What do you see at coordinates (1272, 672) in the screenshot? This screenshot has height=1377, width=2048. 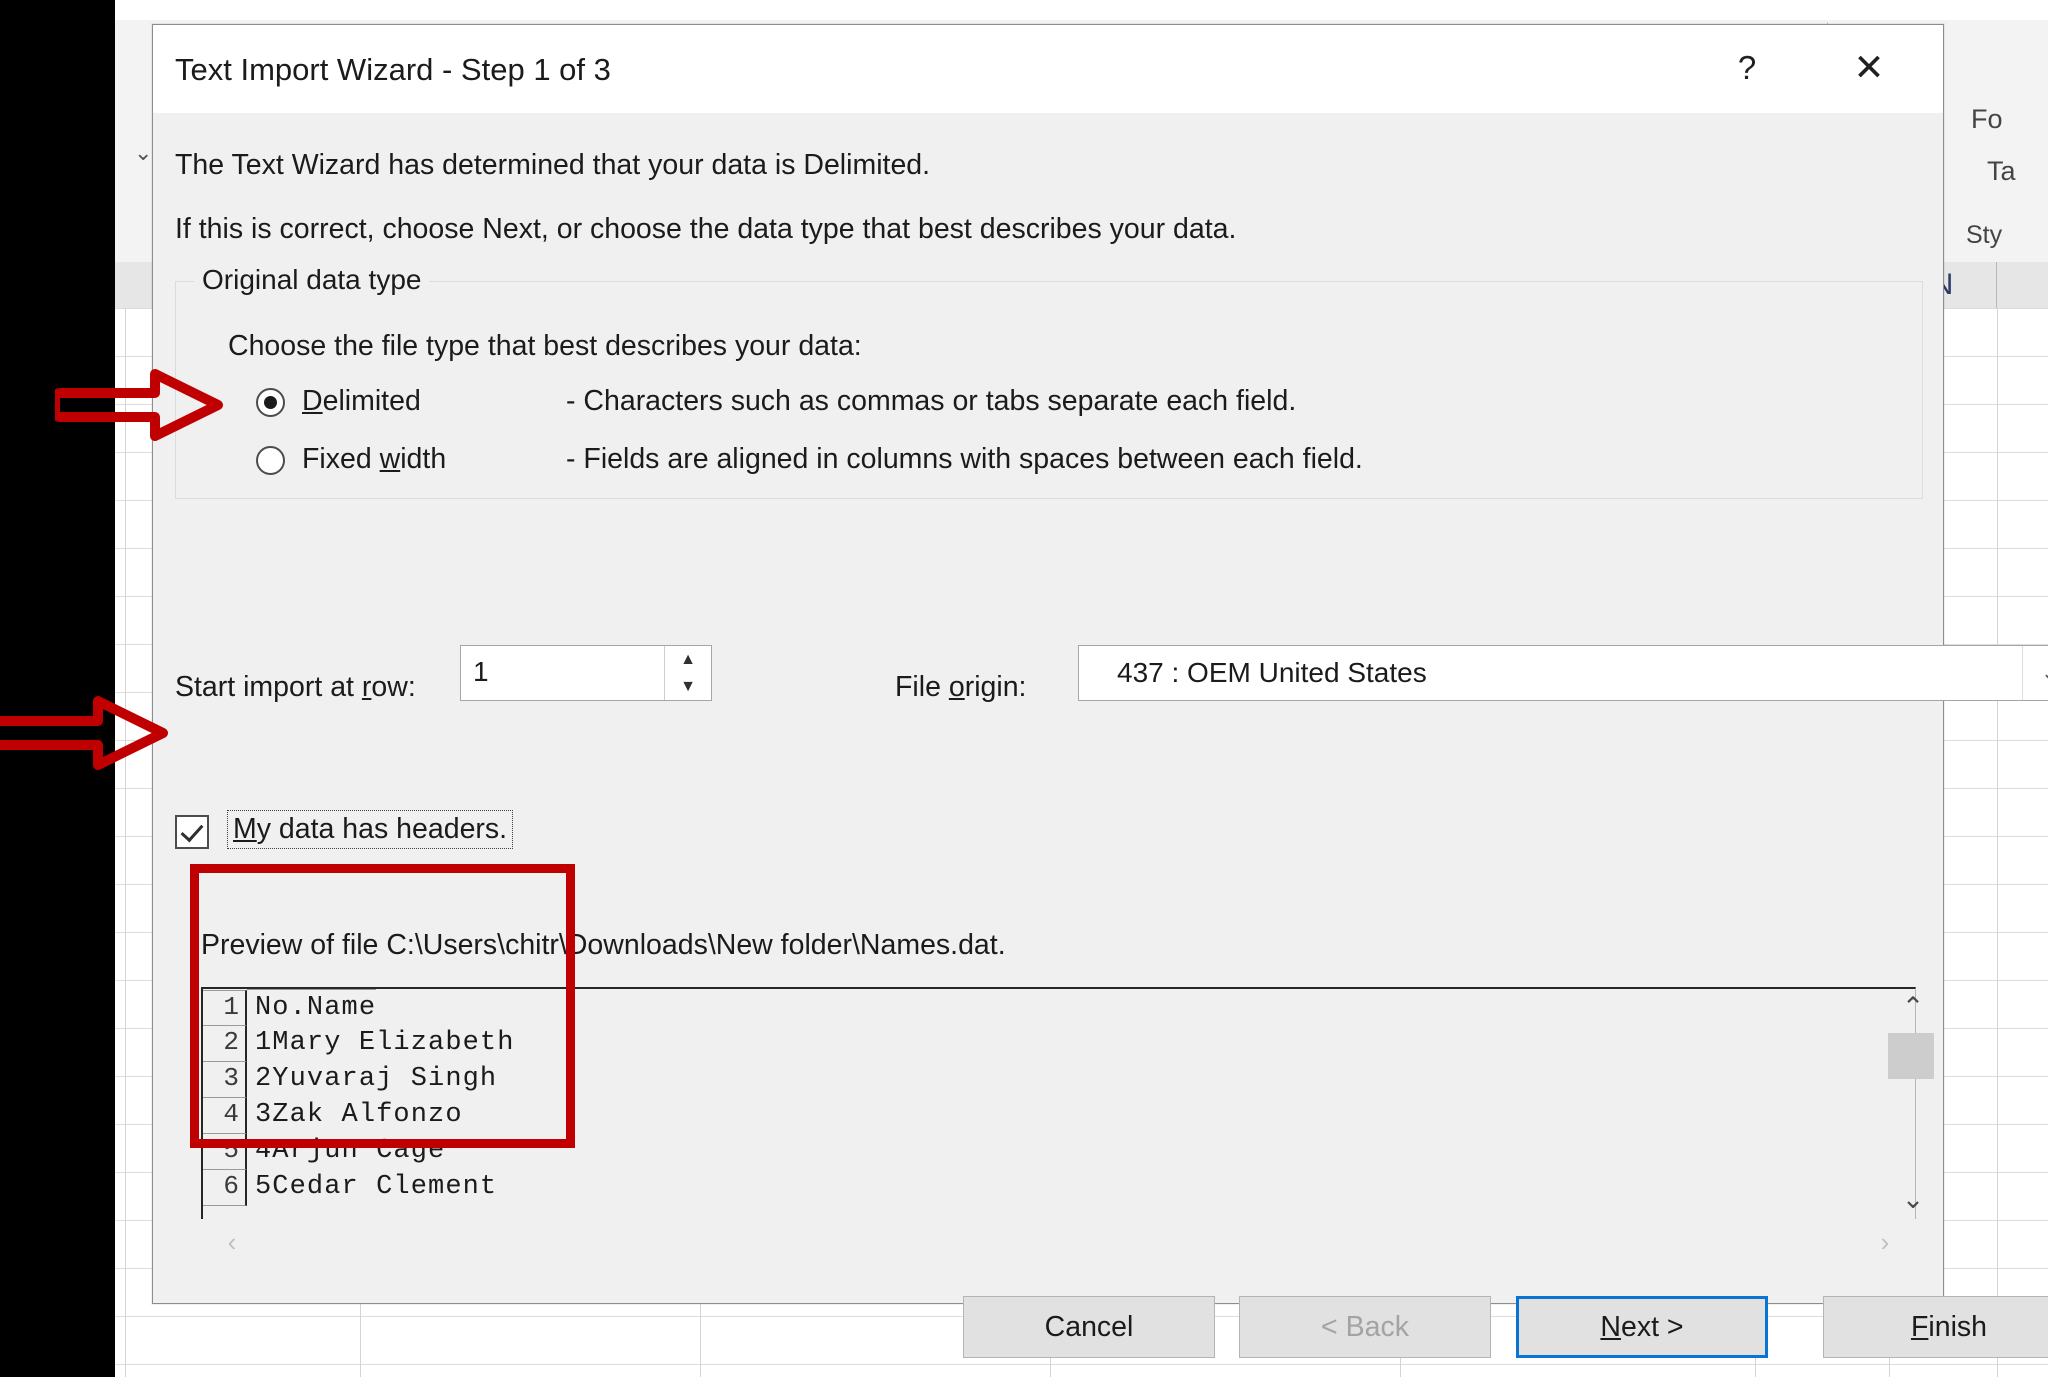 I see `file-origin-value: 437 : OEM United States` at bounding box center [1272, 672].